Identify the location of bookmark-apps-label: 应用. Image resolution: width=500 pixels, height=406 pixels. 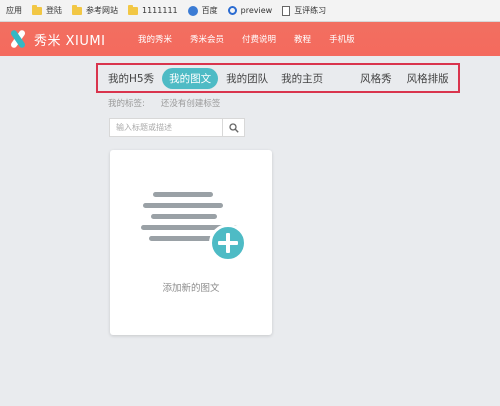
(14, 10).